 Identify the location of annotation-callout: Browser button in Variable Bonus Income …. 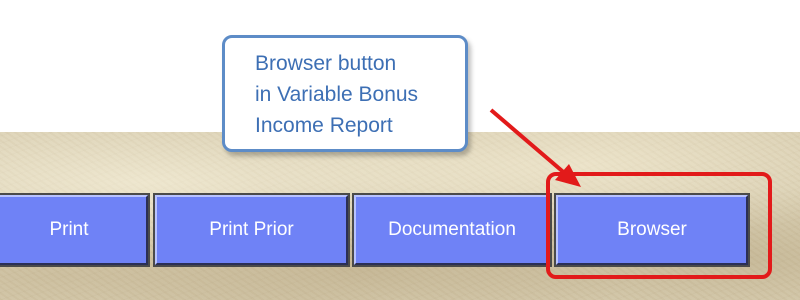
(345, 93).